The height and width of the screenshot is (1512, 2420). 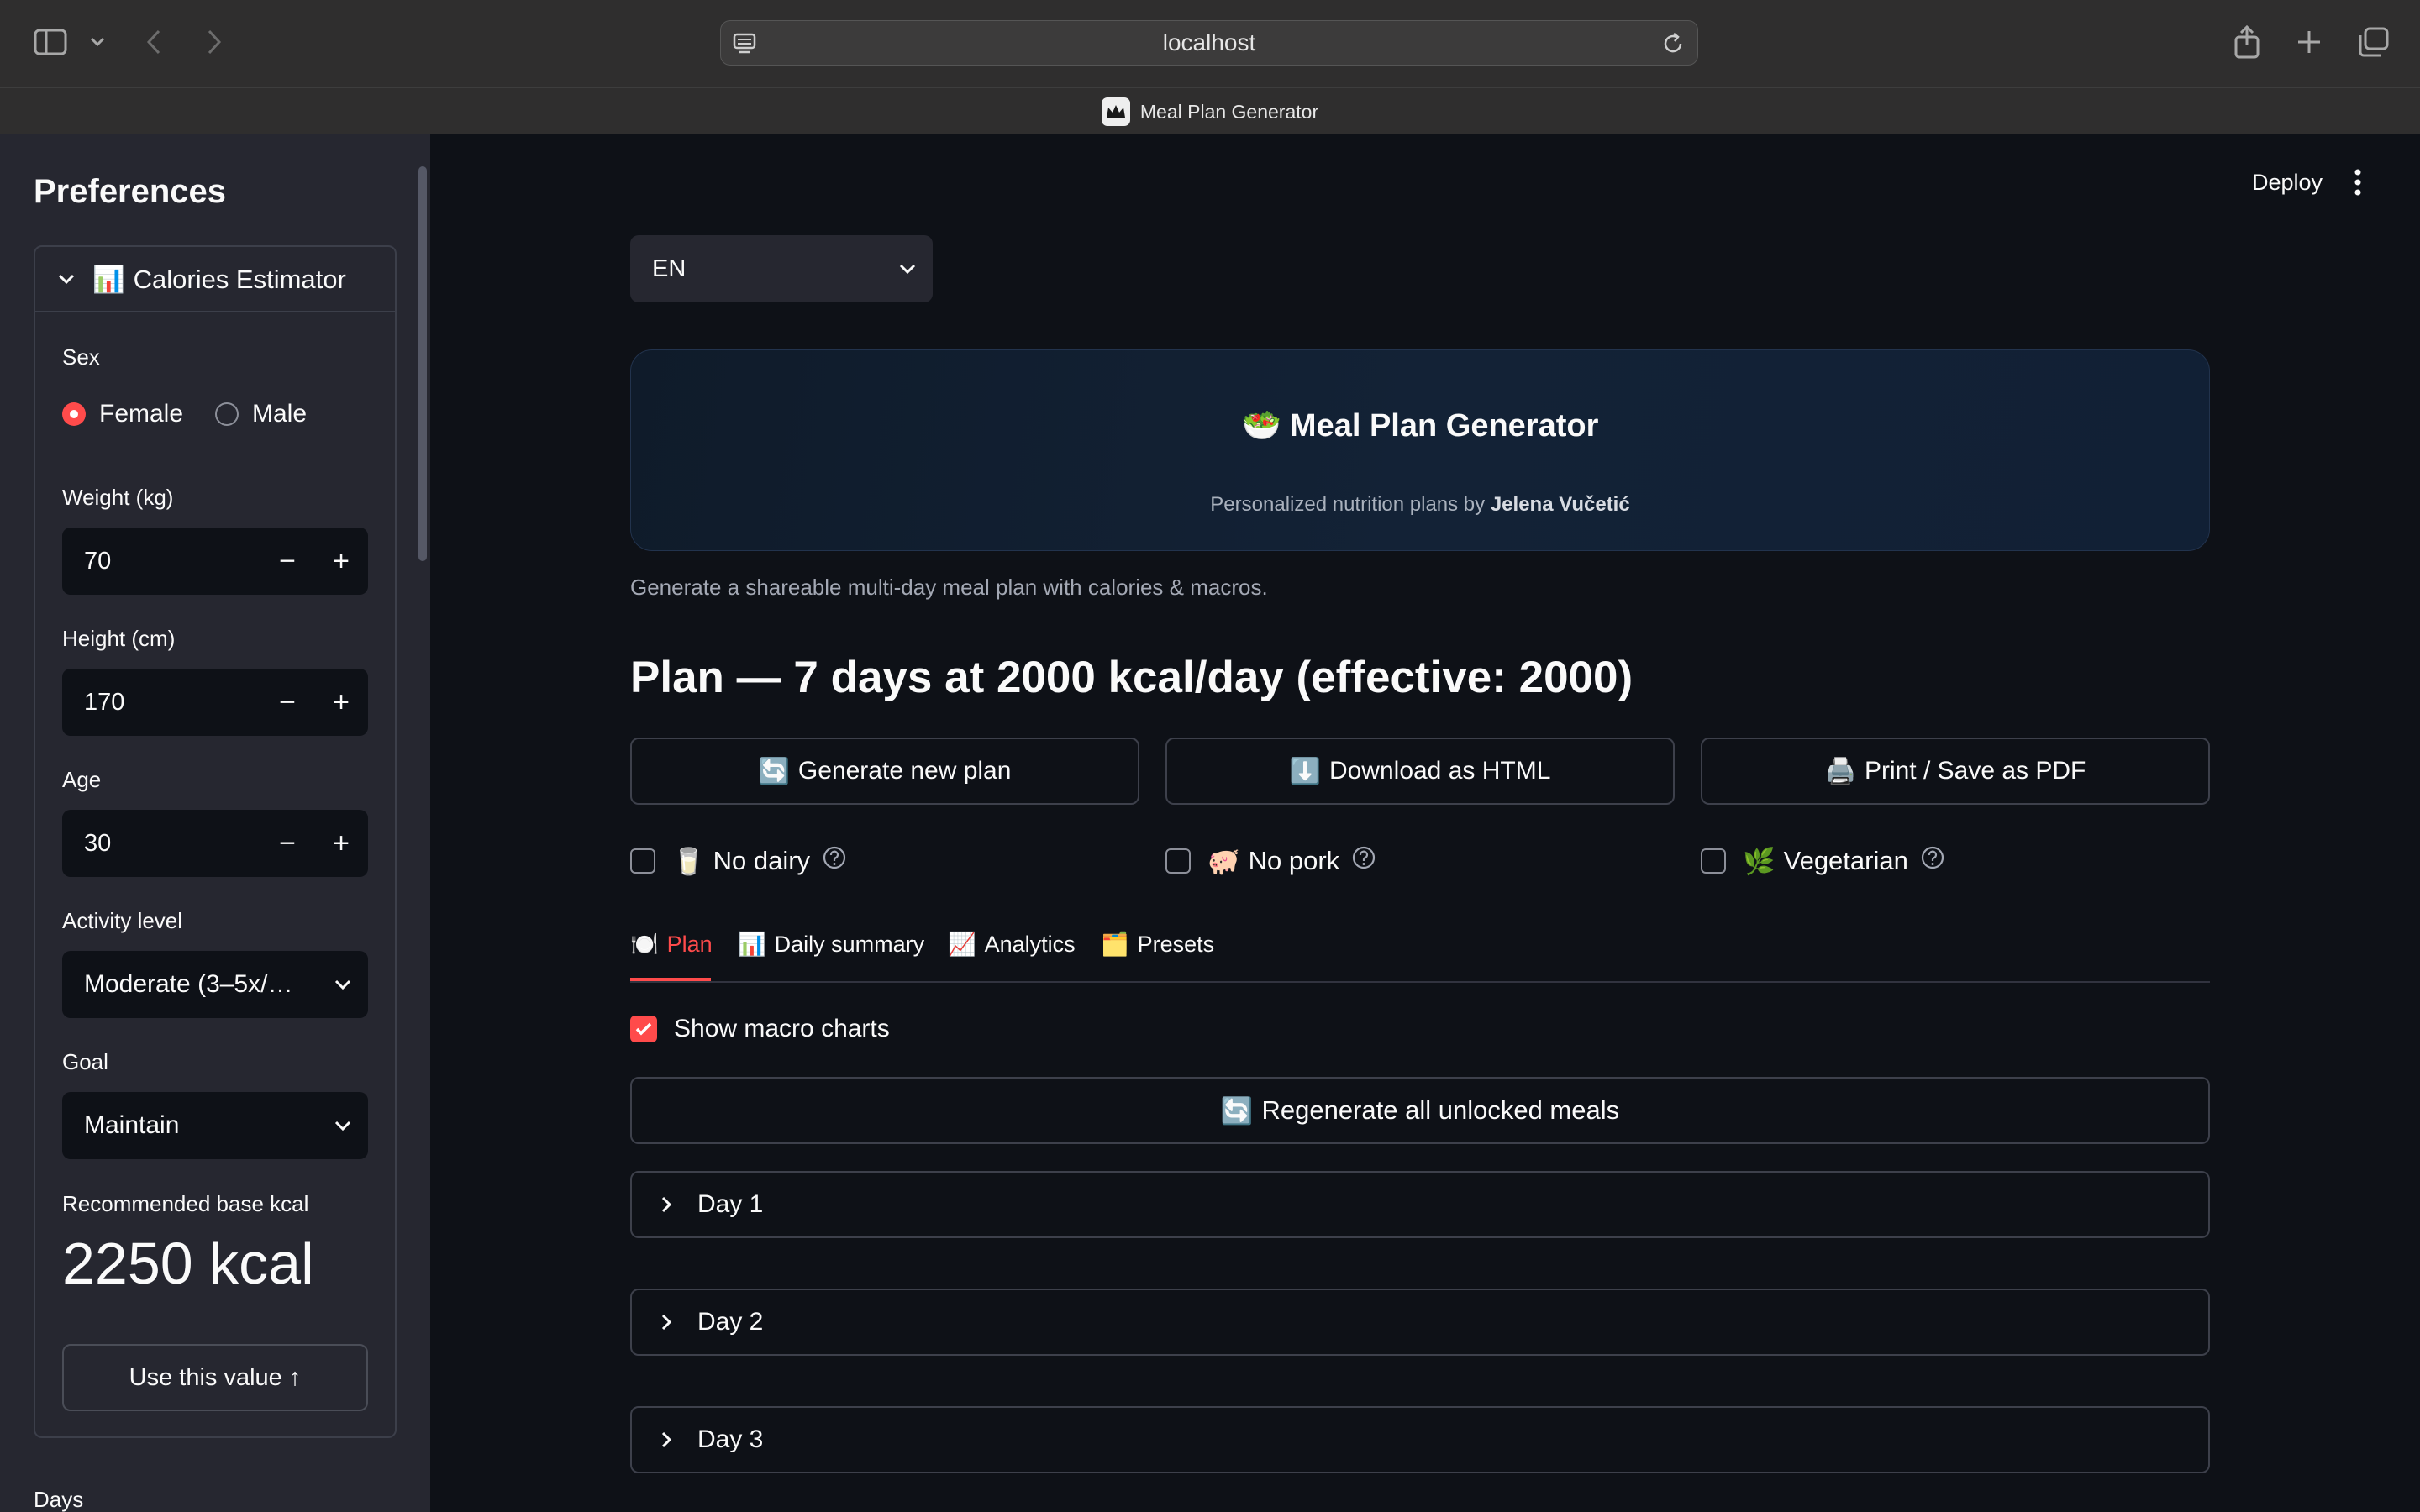 I want to click on browser-tab-title: Meal Plan Generator, so click(x=1229, y=112).